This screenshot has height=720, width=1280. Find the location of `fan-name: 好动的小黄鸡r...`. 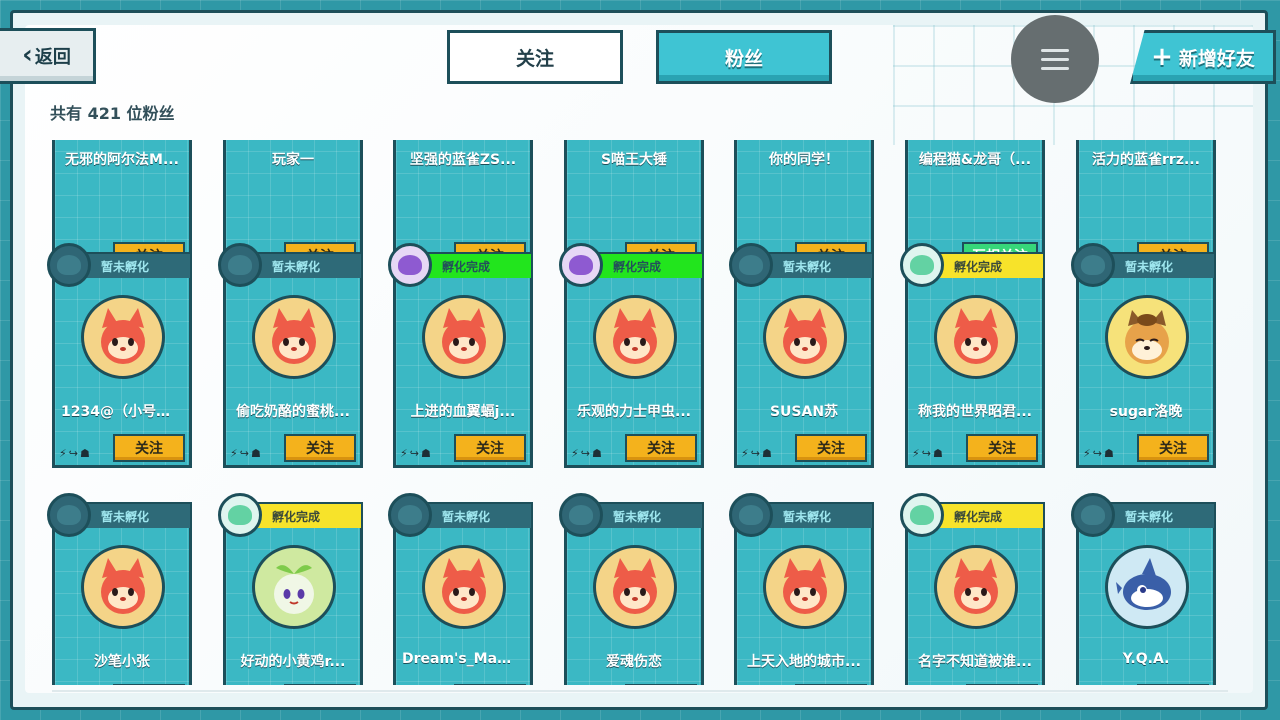

fan-name: 好动的小黄鸡r... is located at coordinates (293, 662).